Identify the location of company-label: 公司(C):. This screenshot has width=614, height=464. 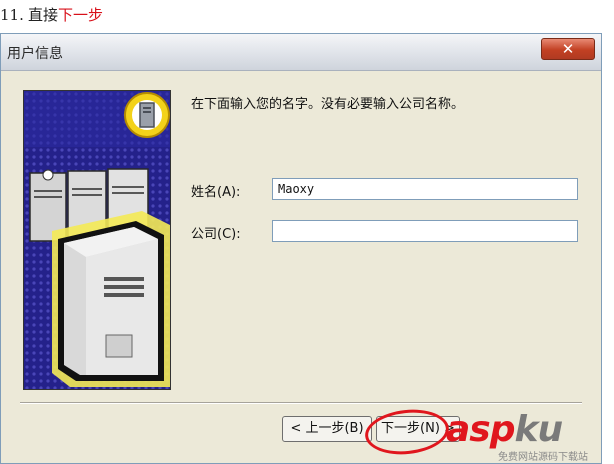
(216, 234).